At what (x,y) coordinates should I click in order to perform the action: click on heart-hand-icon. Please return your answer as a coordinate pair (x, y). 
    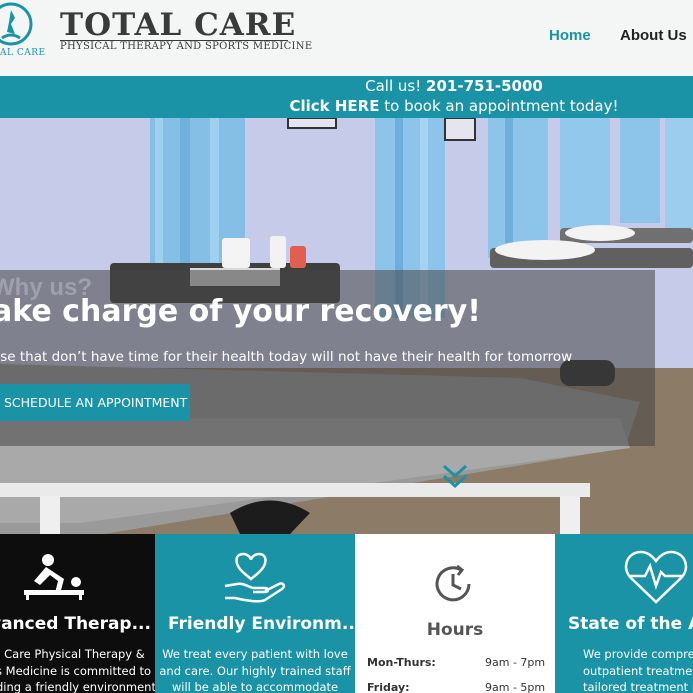
    Looking at the image, I should click on (255, 578).